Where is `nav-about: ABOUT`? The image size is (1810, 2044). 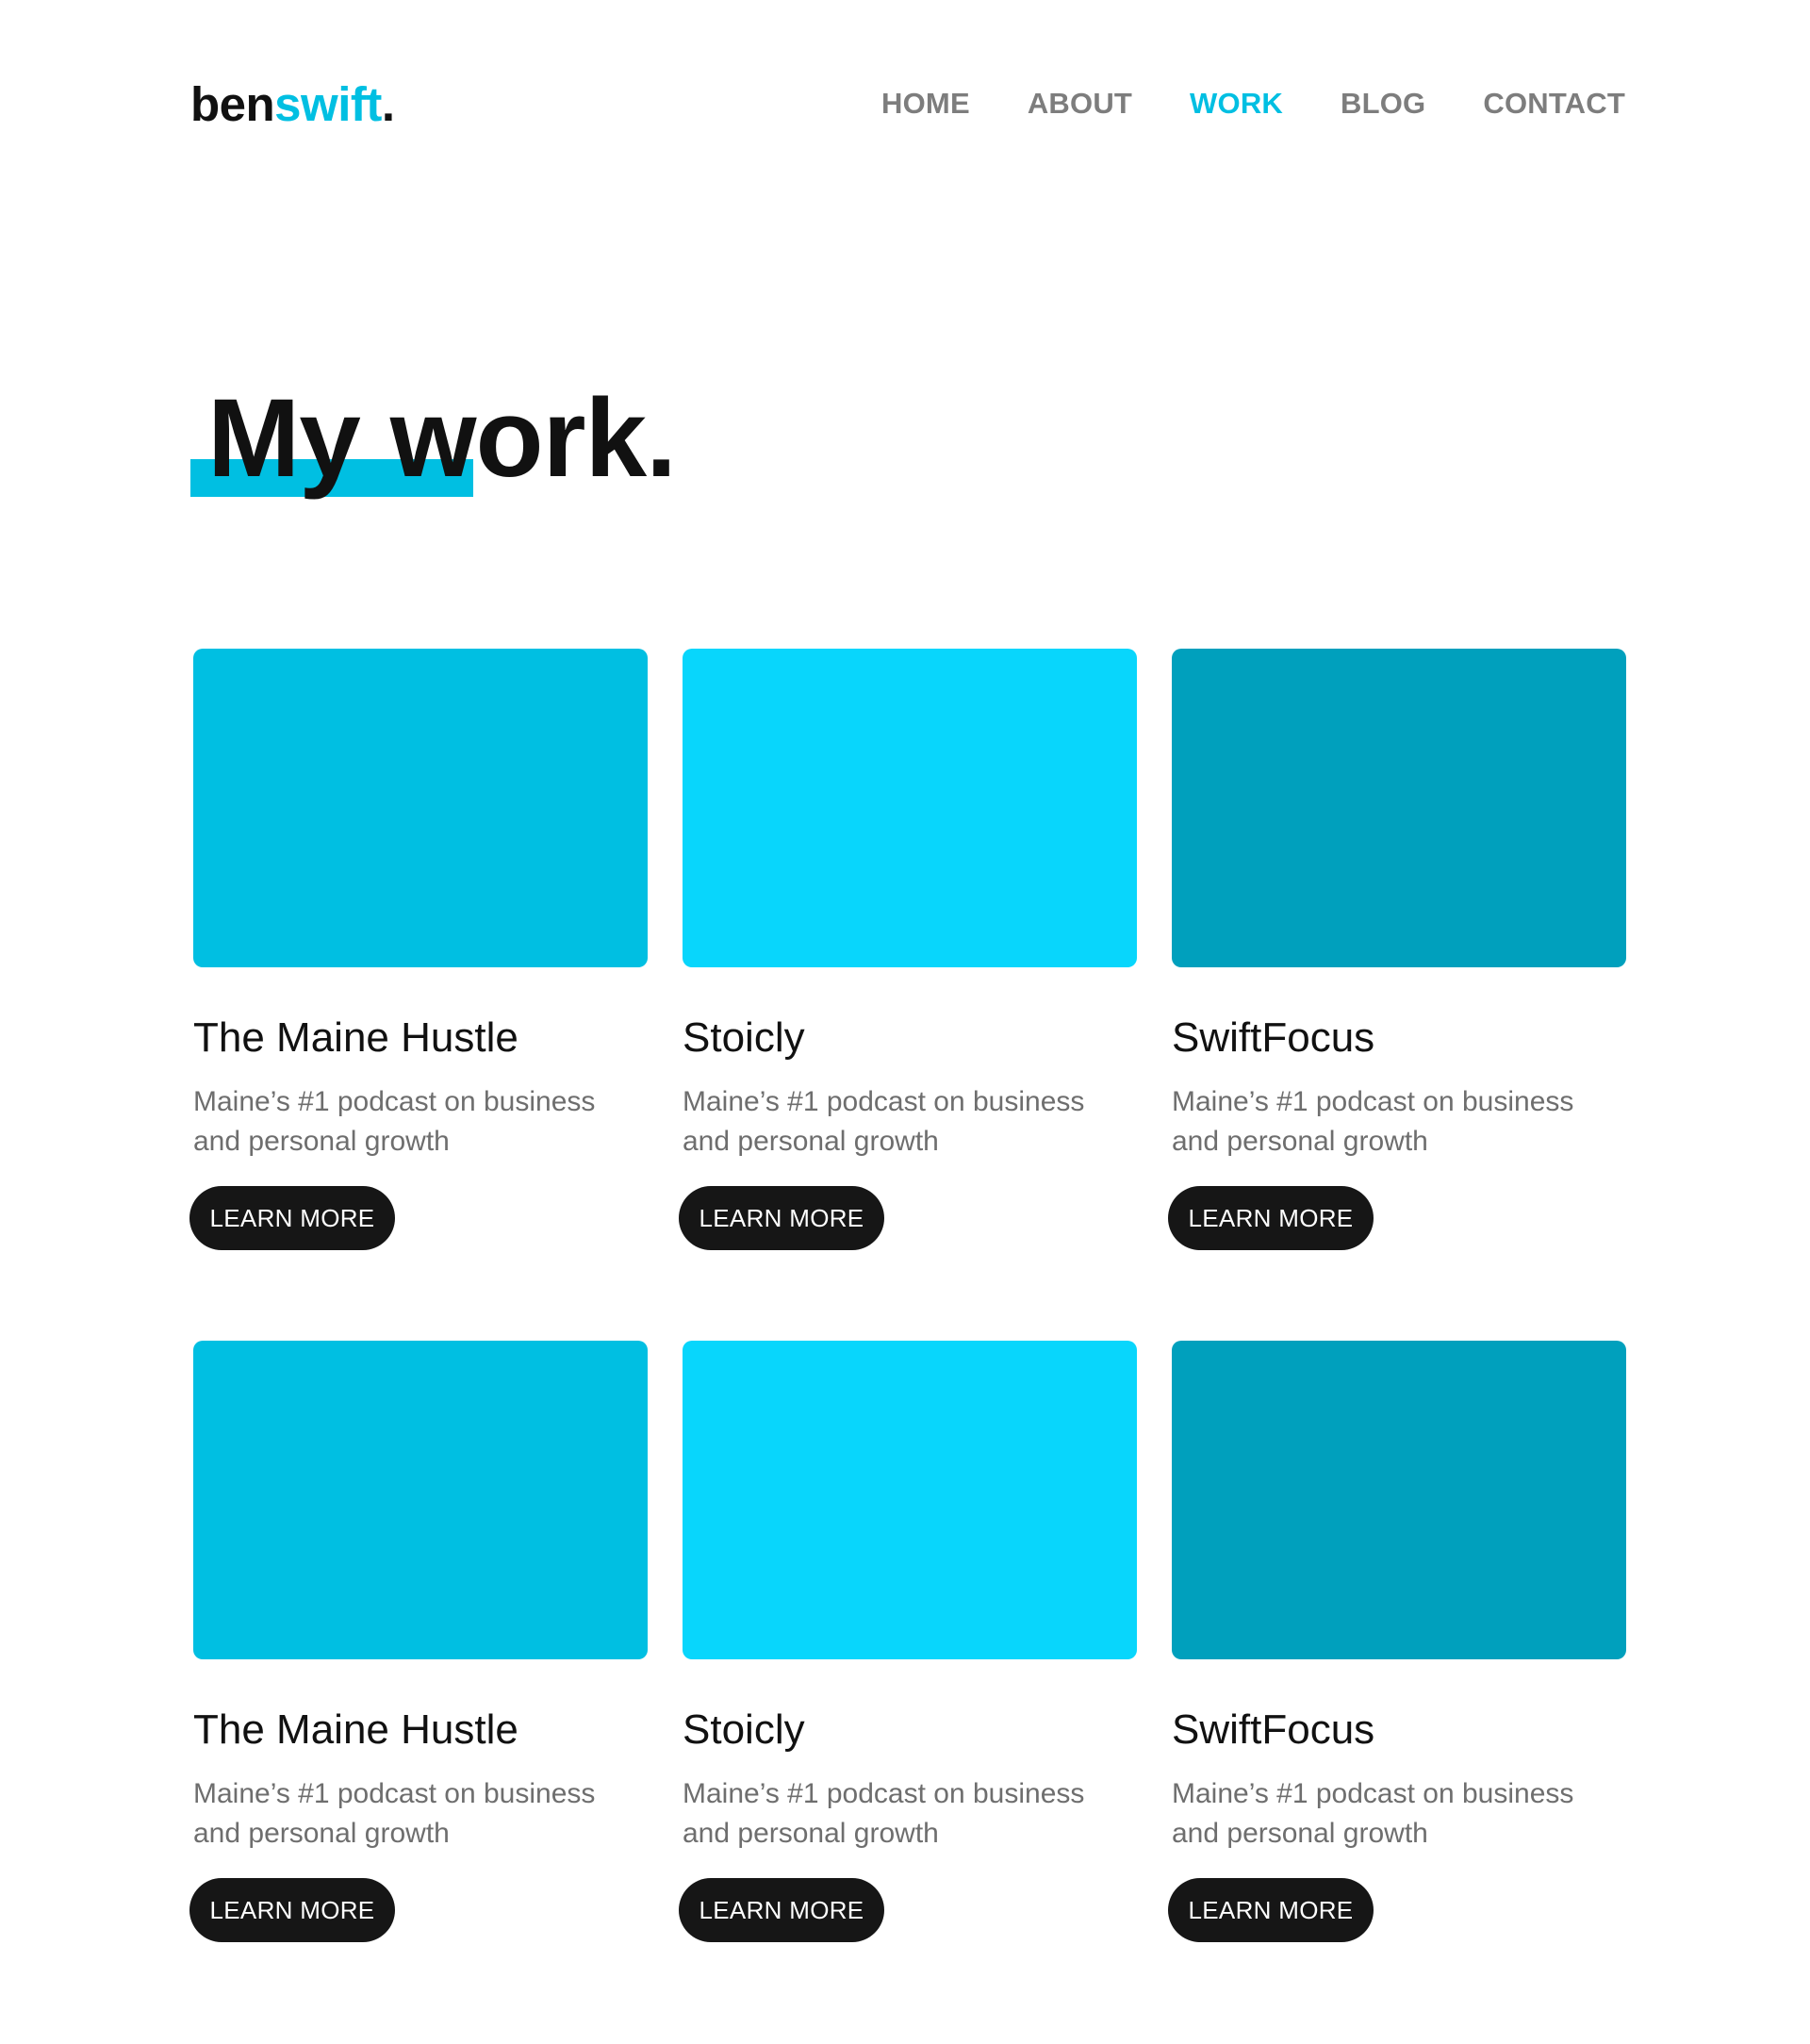 nav-about: ABOUT is located at coordinates (1080, 104).